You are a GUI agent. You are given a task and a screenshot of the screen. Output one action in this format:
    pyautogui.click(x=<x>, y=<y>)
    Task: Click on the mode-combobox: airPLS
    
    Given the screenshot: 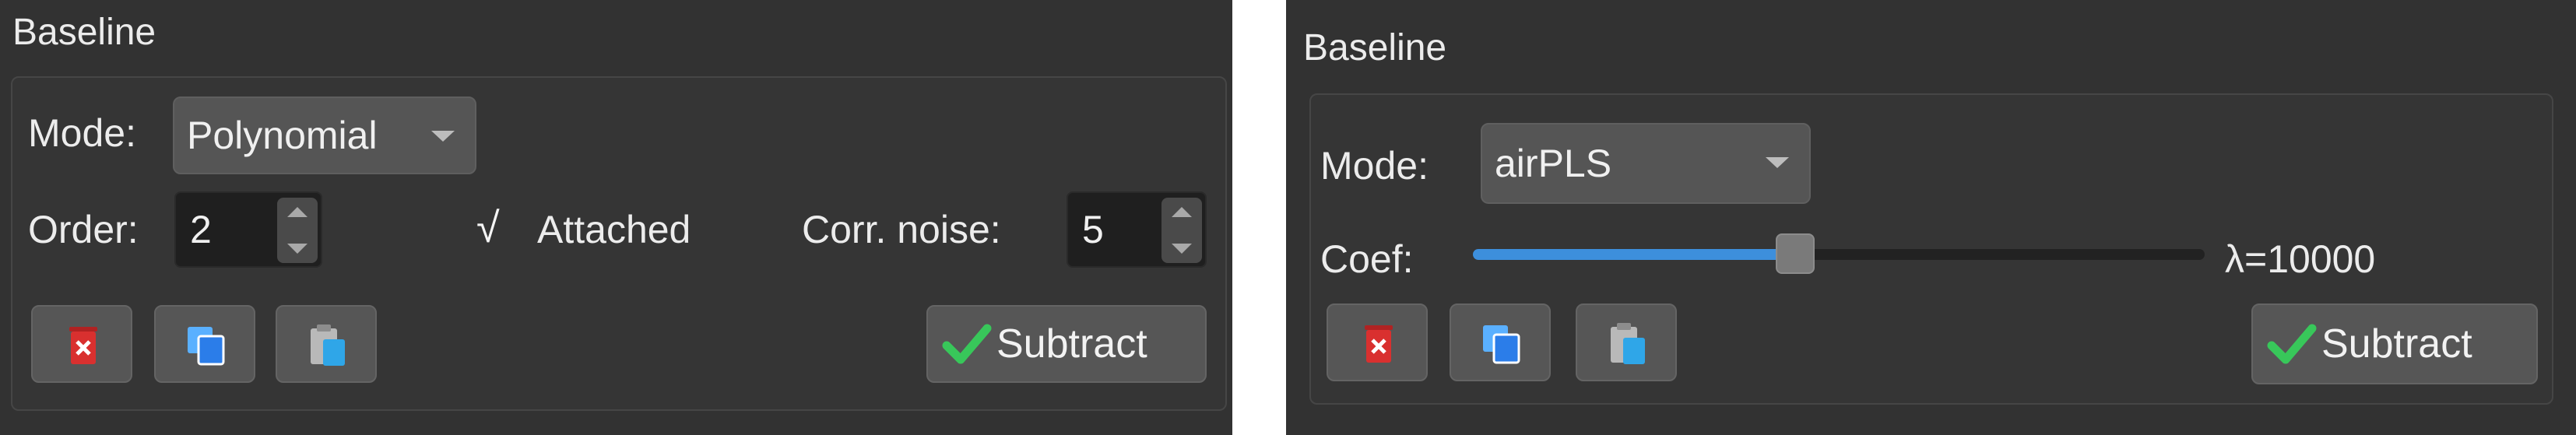 What is the action you would take?
    pyautogui.click(x=1646, y=163)
    